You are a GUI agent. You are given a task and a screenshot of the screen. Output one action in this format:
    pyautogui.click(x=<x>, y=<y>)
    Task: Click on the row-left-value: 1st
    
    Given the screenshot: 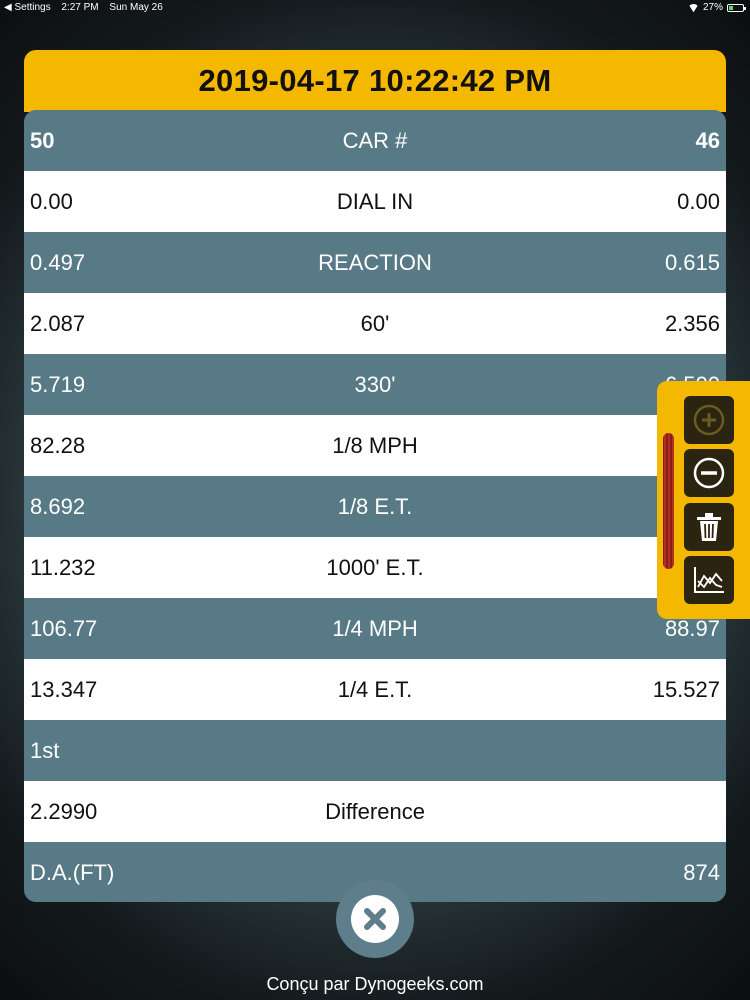 What is the action you would take?
    pyautogui.click(x=45, y=750)
    